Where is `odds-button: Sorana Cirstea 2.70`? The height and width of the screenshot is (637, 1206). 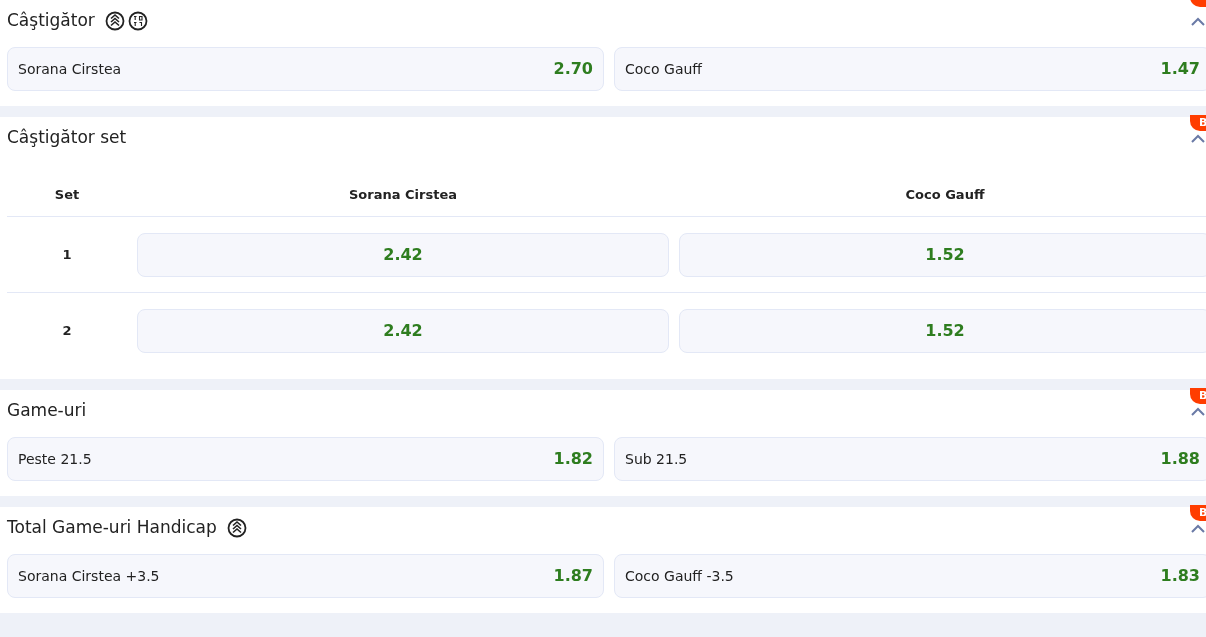
odds-button: Sorana Cirstea 2.70 is located at coordinates (305, 69).